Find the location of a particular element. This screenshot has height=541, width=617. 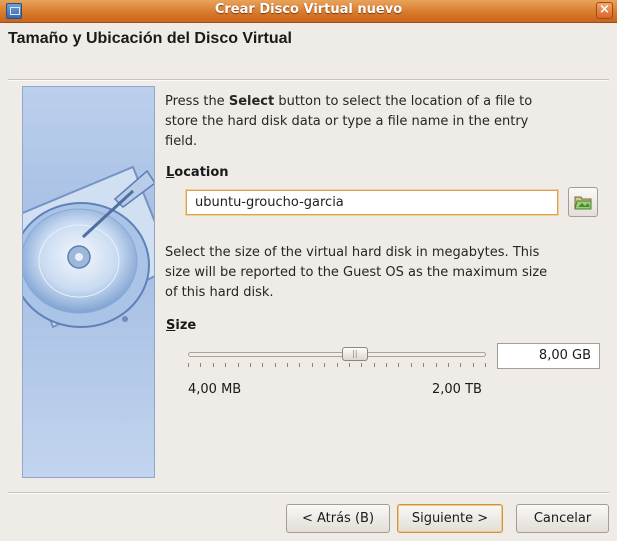

browse-button is located at coordinates (583, 202).